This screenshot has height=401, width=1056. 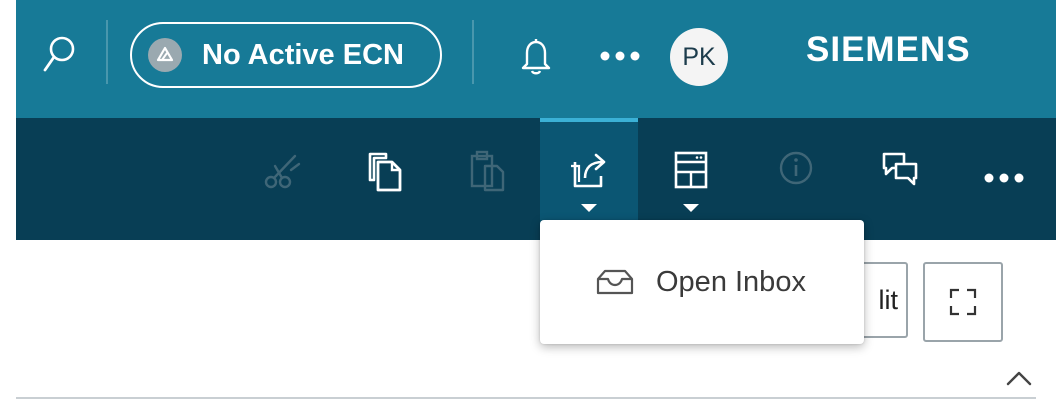 I want to click on comments-button, so click(x=900, y=179).